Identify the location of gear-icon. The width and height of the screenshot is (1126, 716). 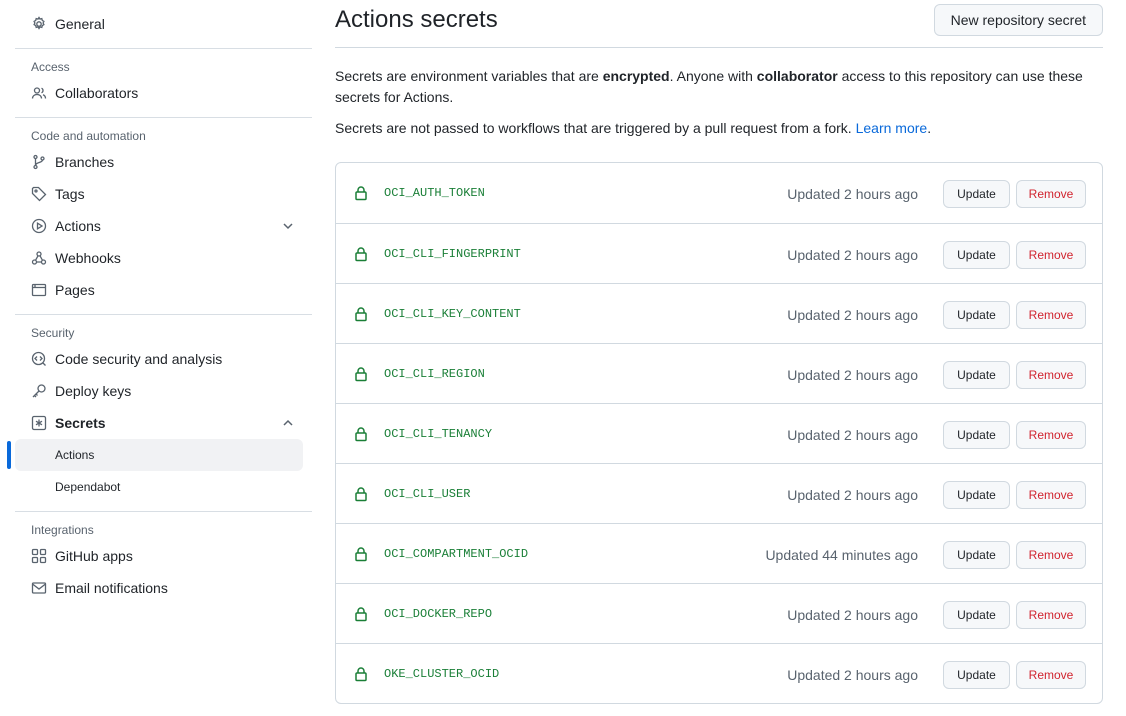
(39, 24).